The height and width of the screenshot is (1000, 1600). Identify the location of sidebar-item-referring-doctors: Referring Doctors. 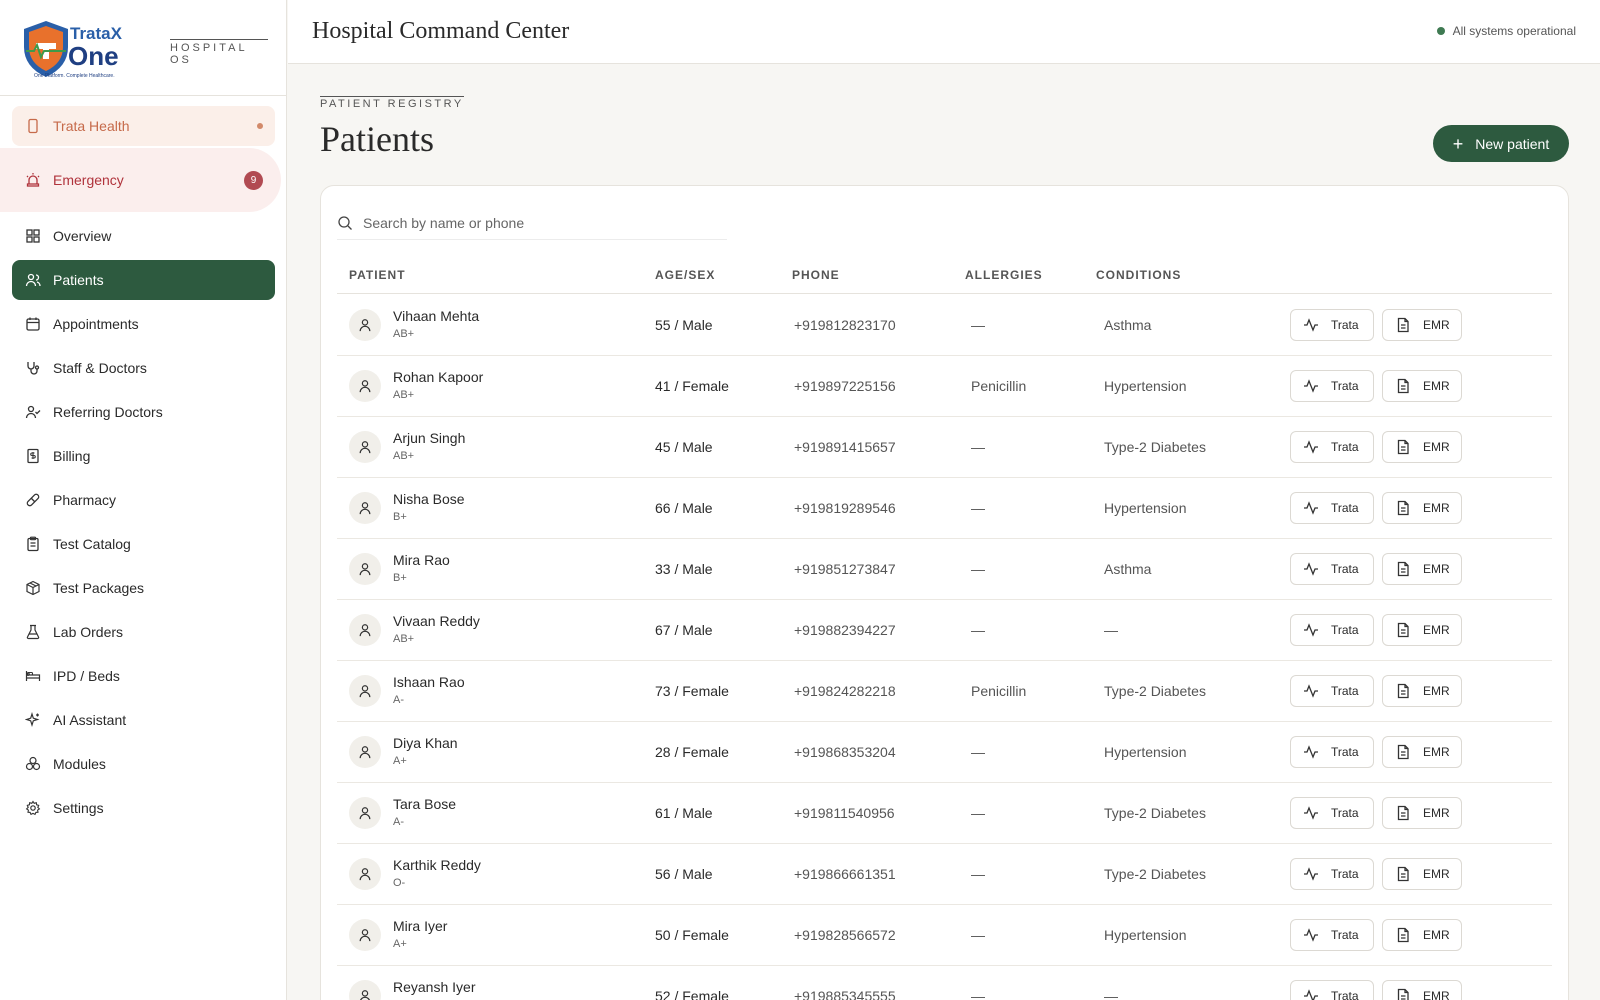
(143, 412).